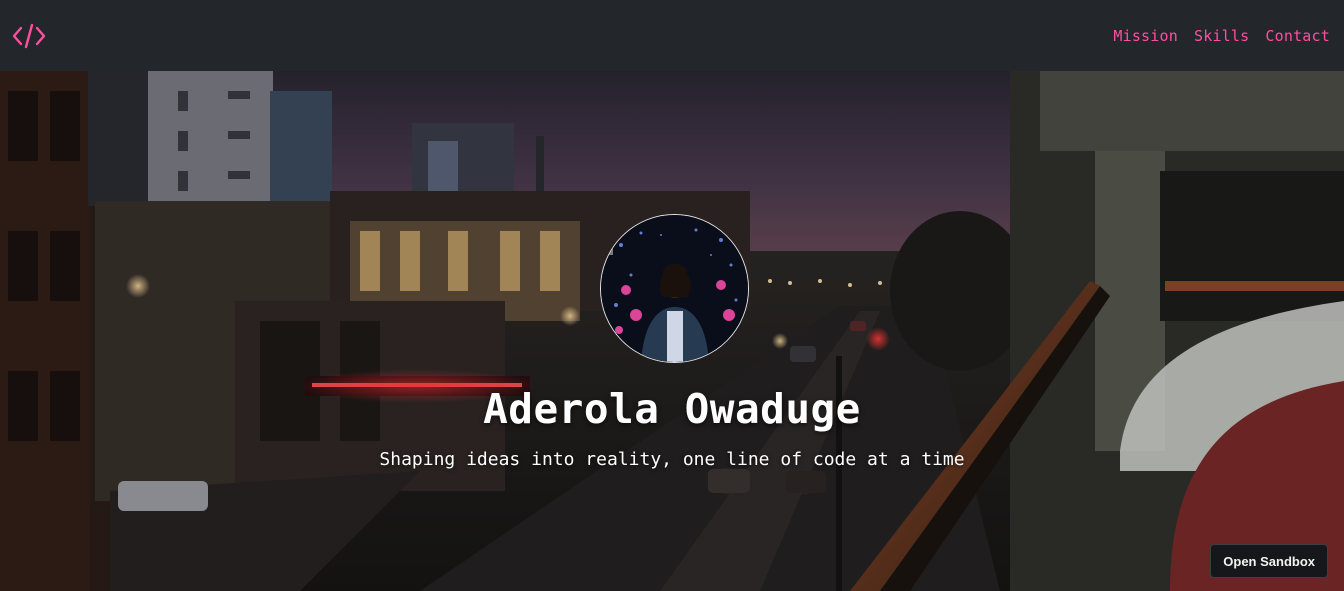 The image size is (1344, 591). I want to click on main-nav: Mission Skills Contact, so click(1221, 36).